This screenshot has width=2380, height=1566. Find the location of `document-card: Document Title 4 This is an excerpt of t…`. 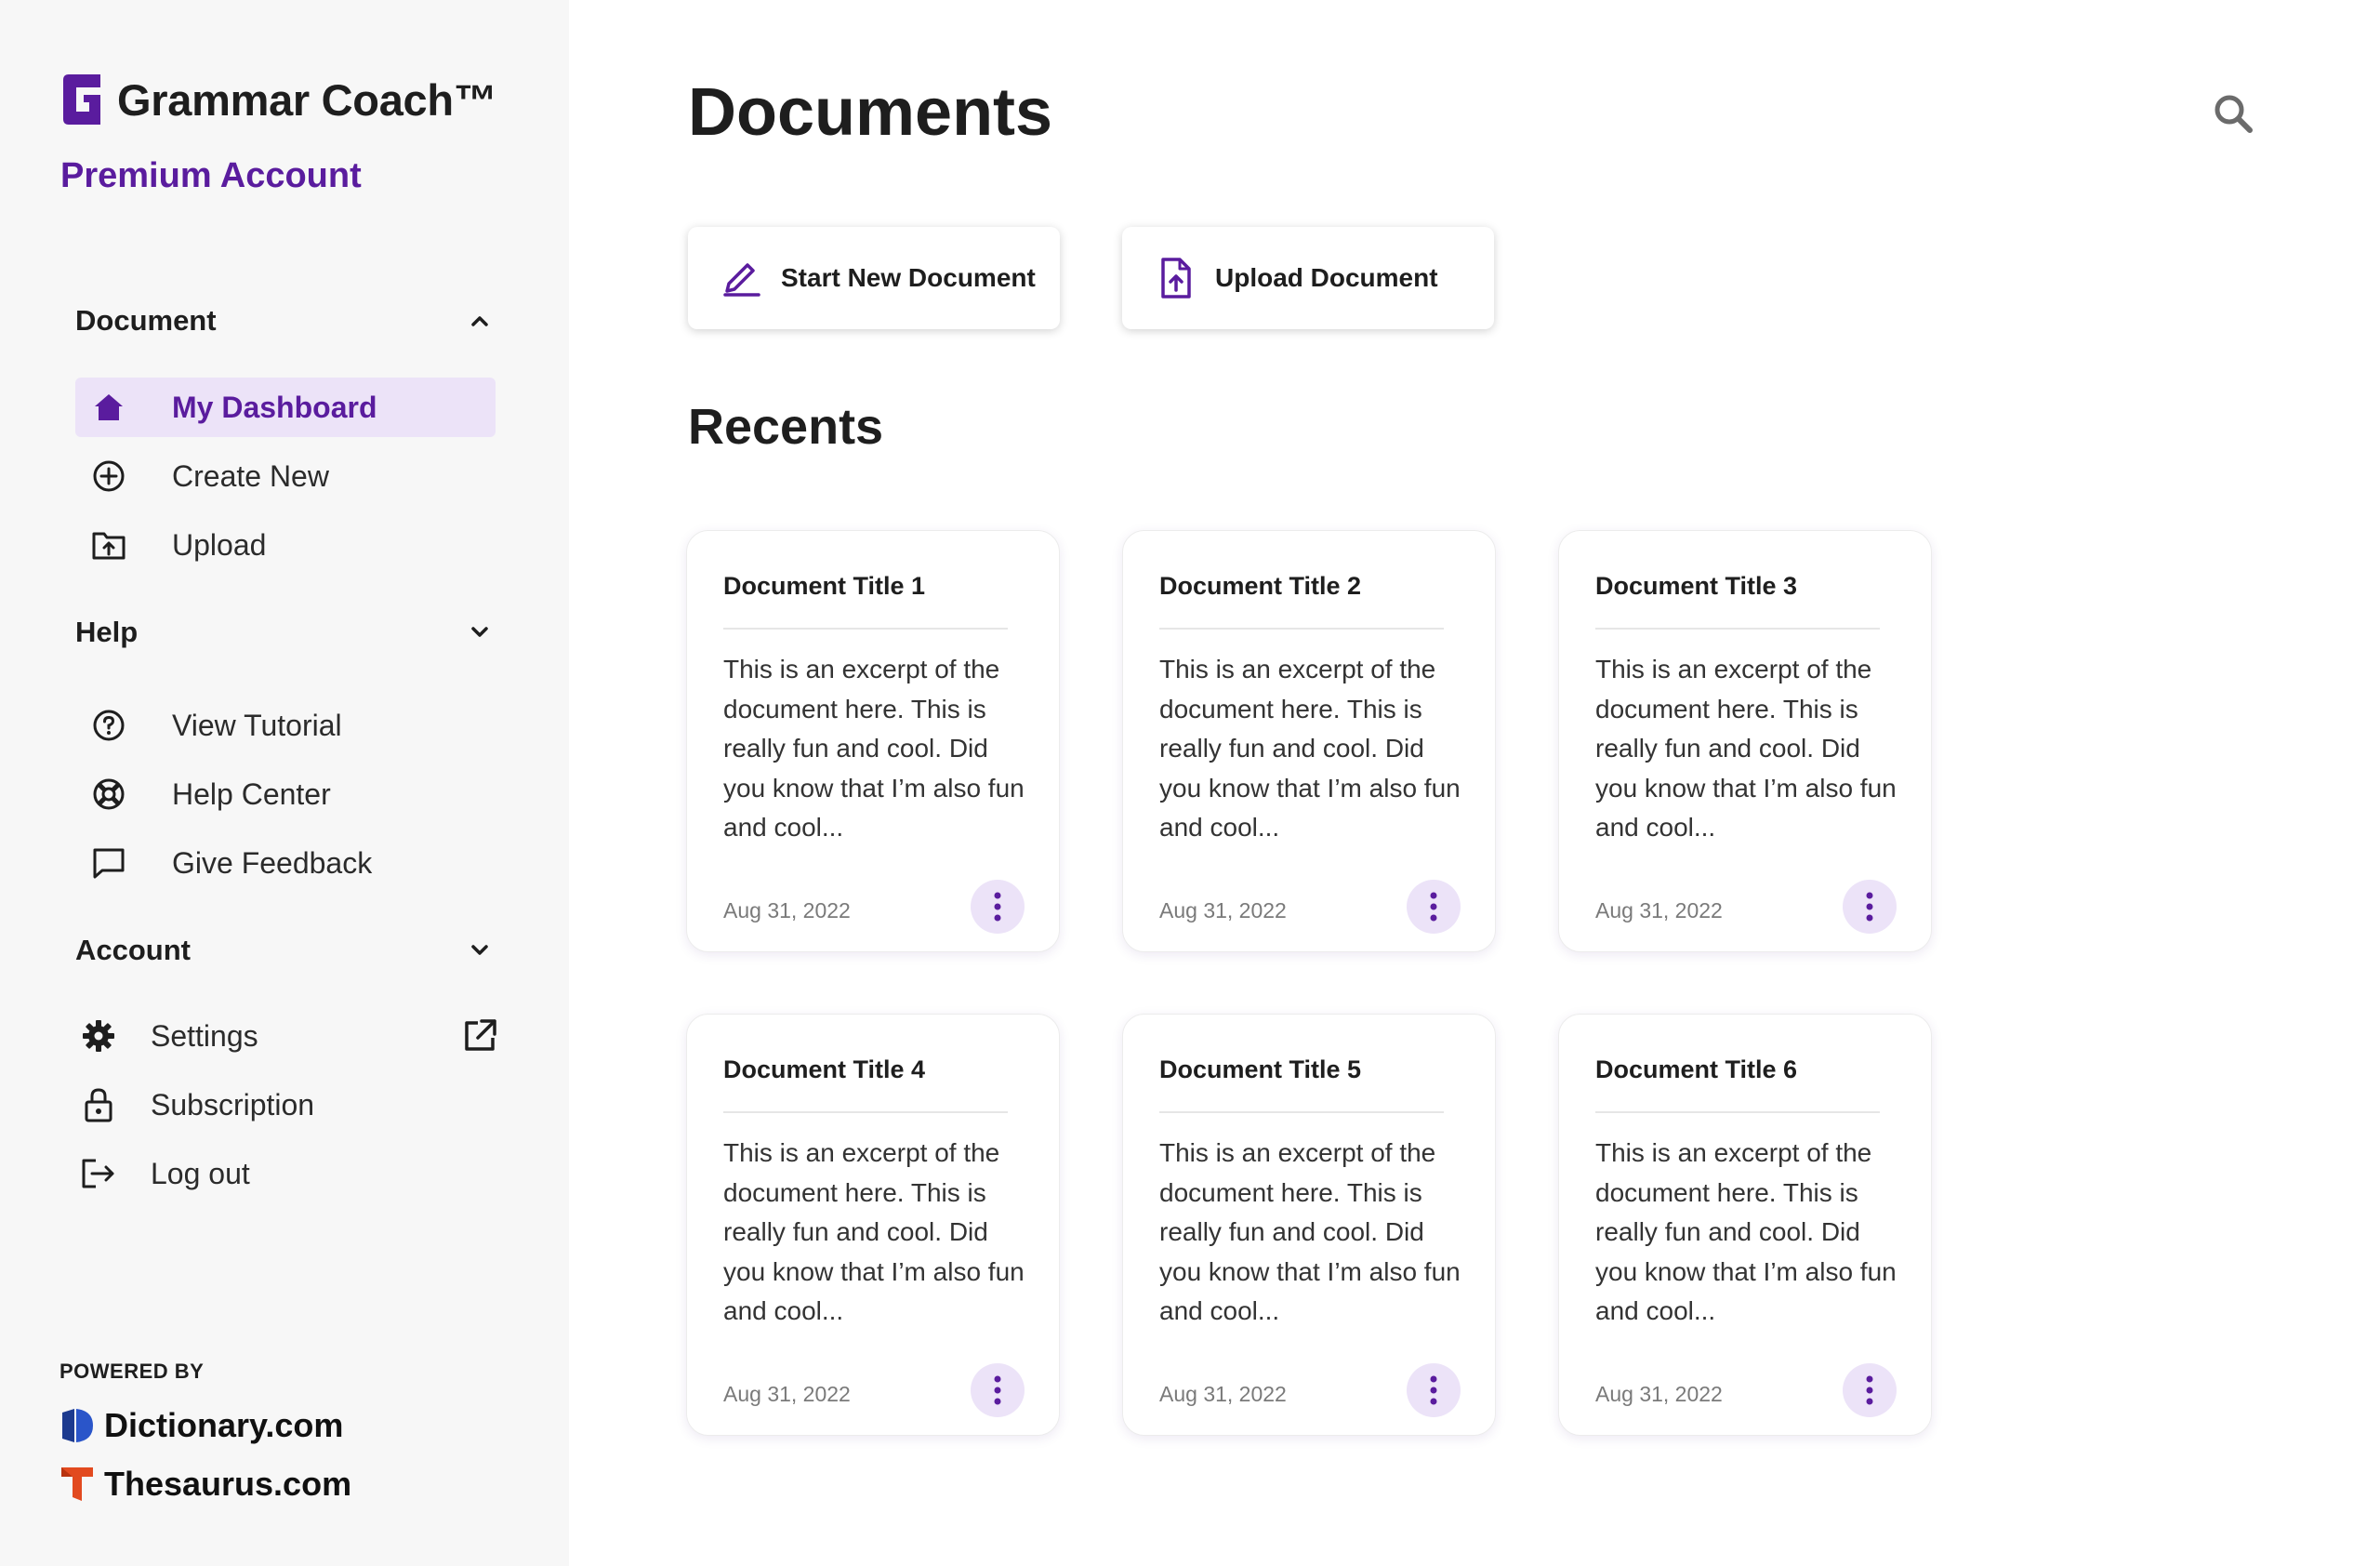

document-card: Document Title 4 This is an excerpt of t… is located at coordinates (873, 1225).